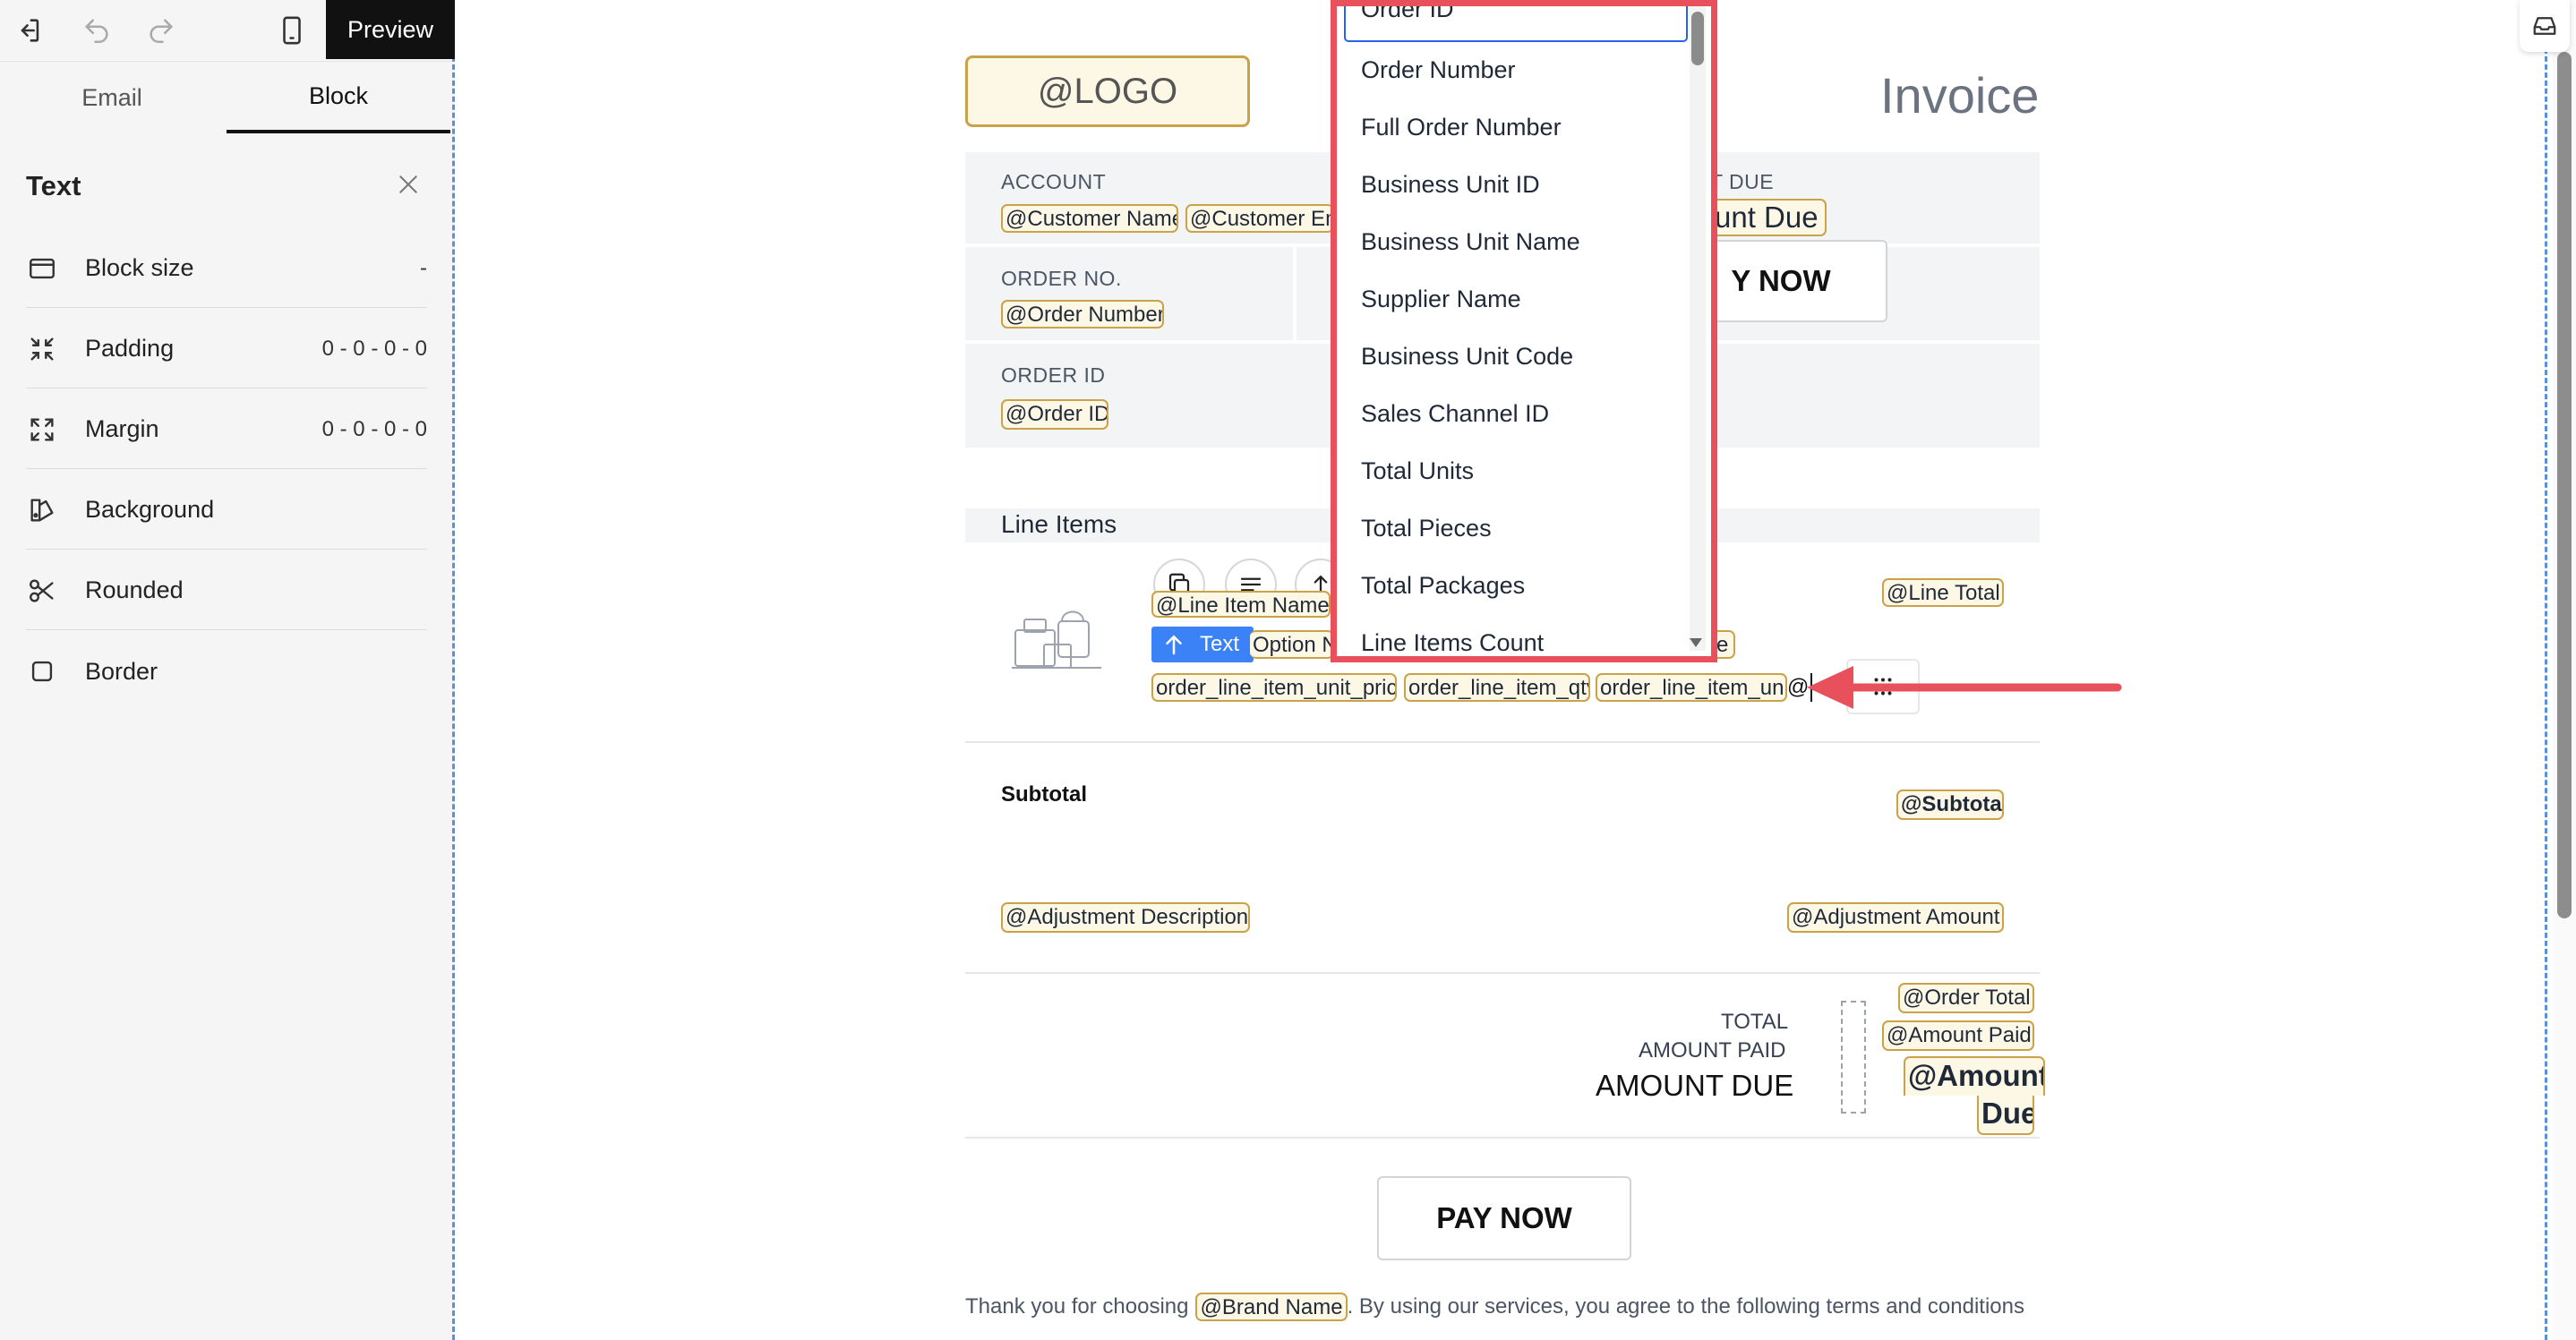 The height and width of the screenshot is (1340, 2576). What do you see at coordinates (1241, 604) in the screenshot?
I see `line-item-name-chip: @Line Item Name` at bounding box center [1241, 604].